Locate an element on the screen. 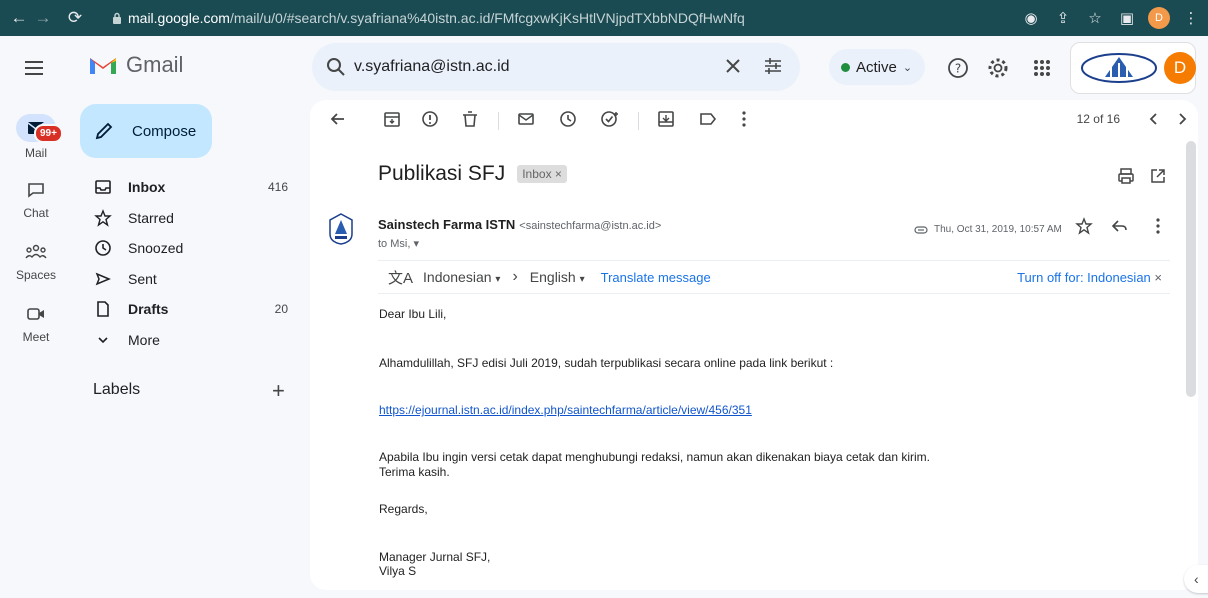  rail-meet: Meet is located at coordinates (36, 323).